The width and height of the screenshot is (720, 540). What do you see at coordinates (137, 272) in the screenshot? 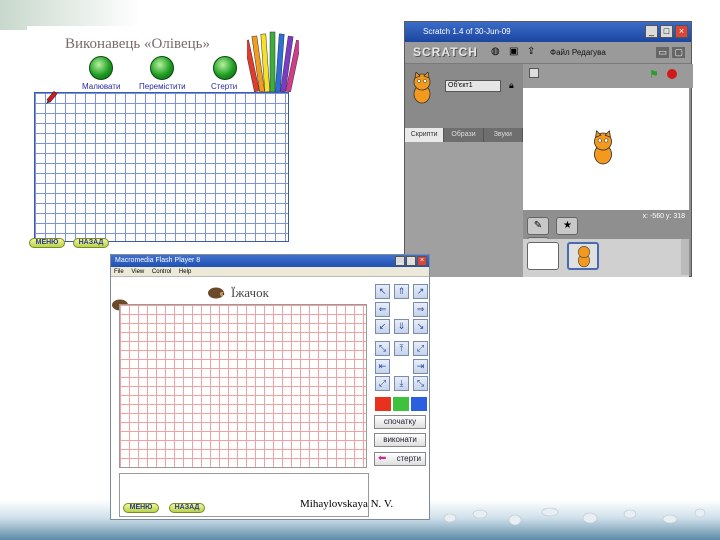
I see `menu-view: View` at bounding box center [137, 272].